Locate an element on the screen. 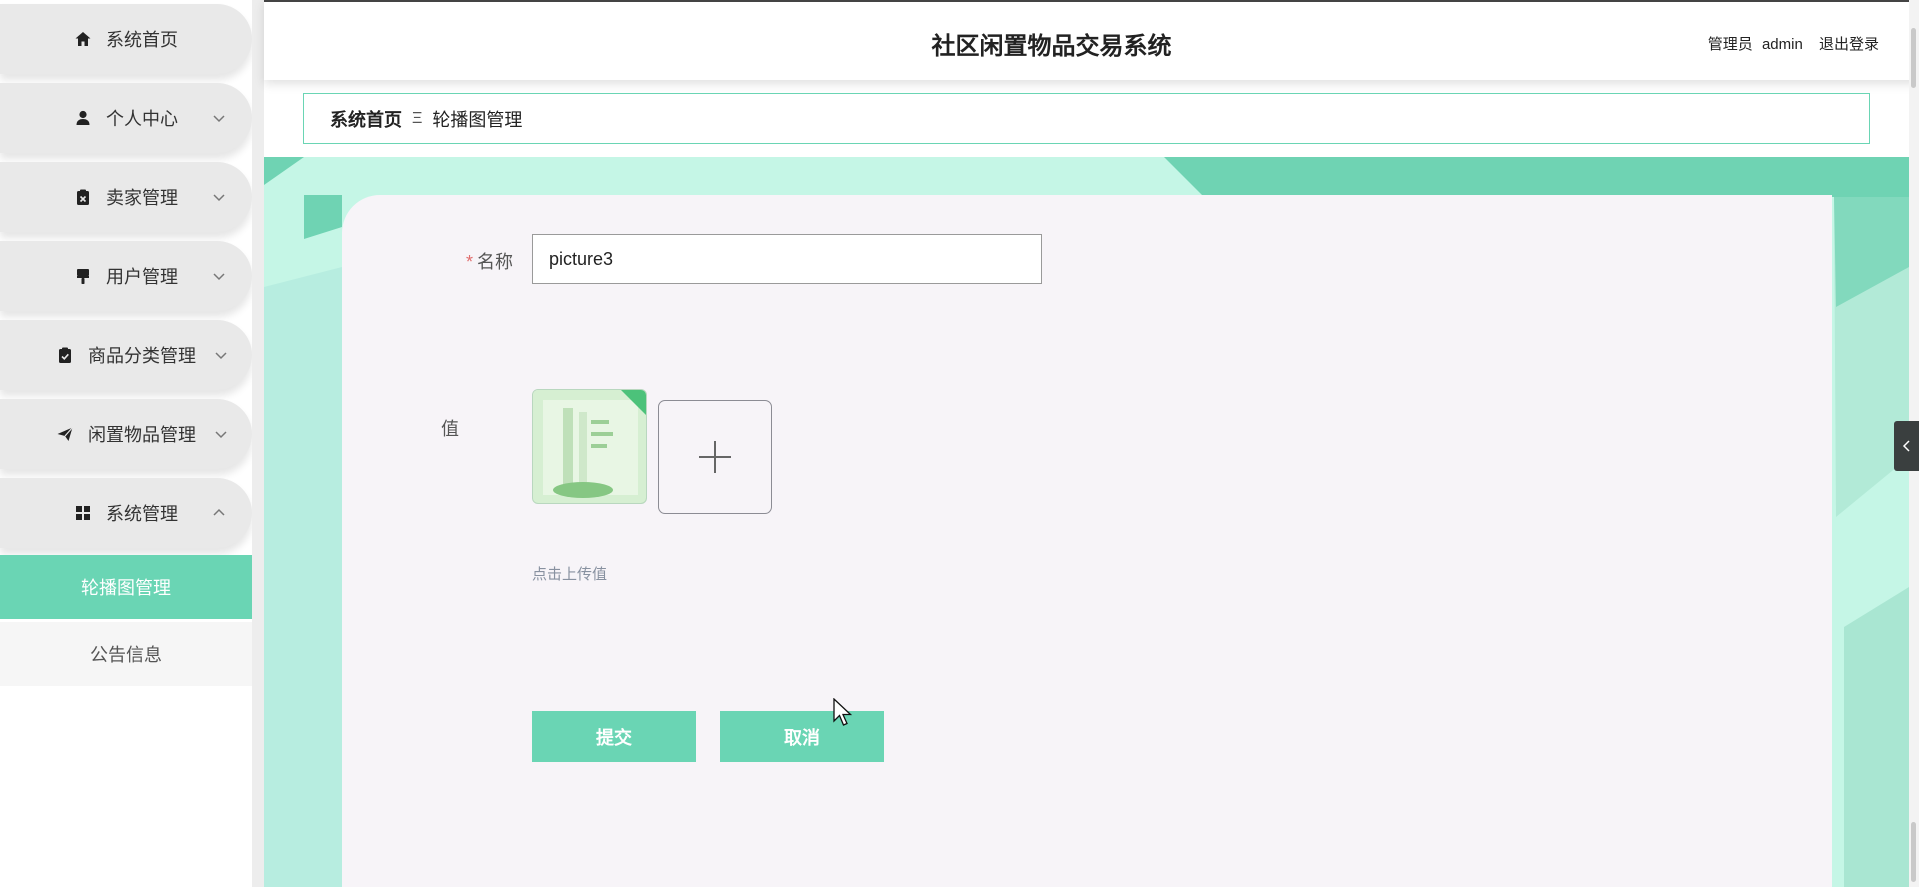 The height and width of the screenshot is (887, 1919). clipboard-x-icon is located at coordinates (83, 197).